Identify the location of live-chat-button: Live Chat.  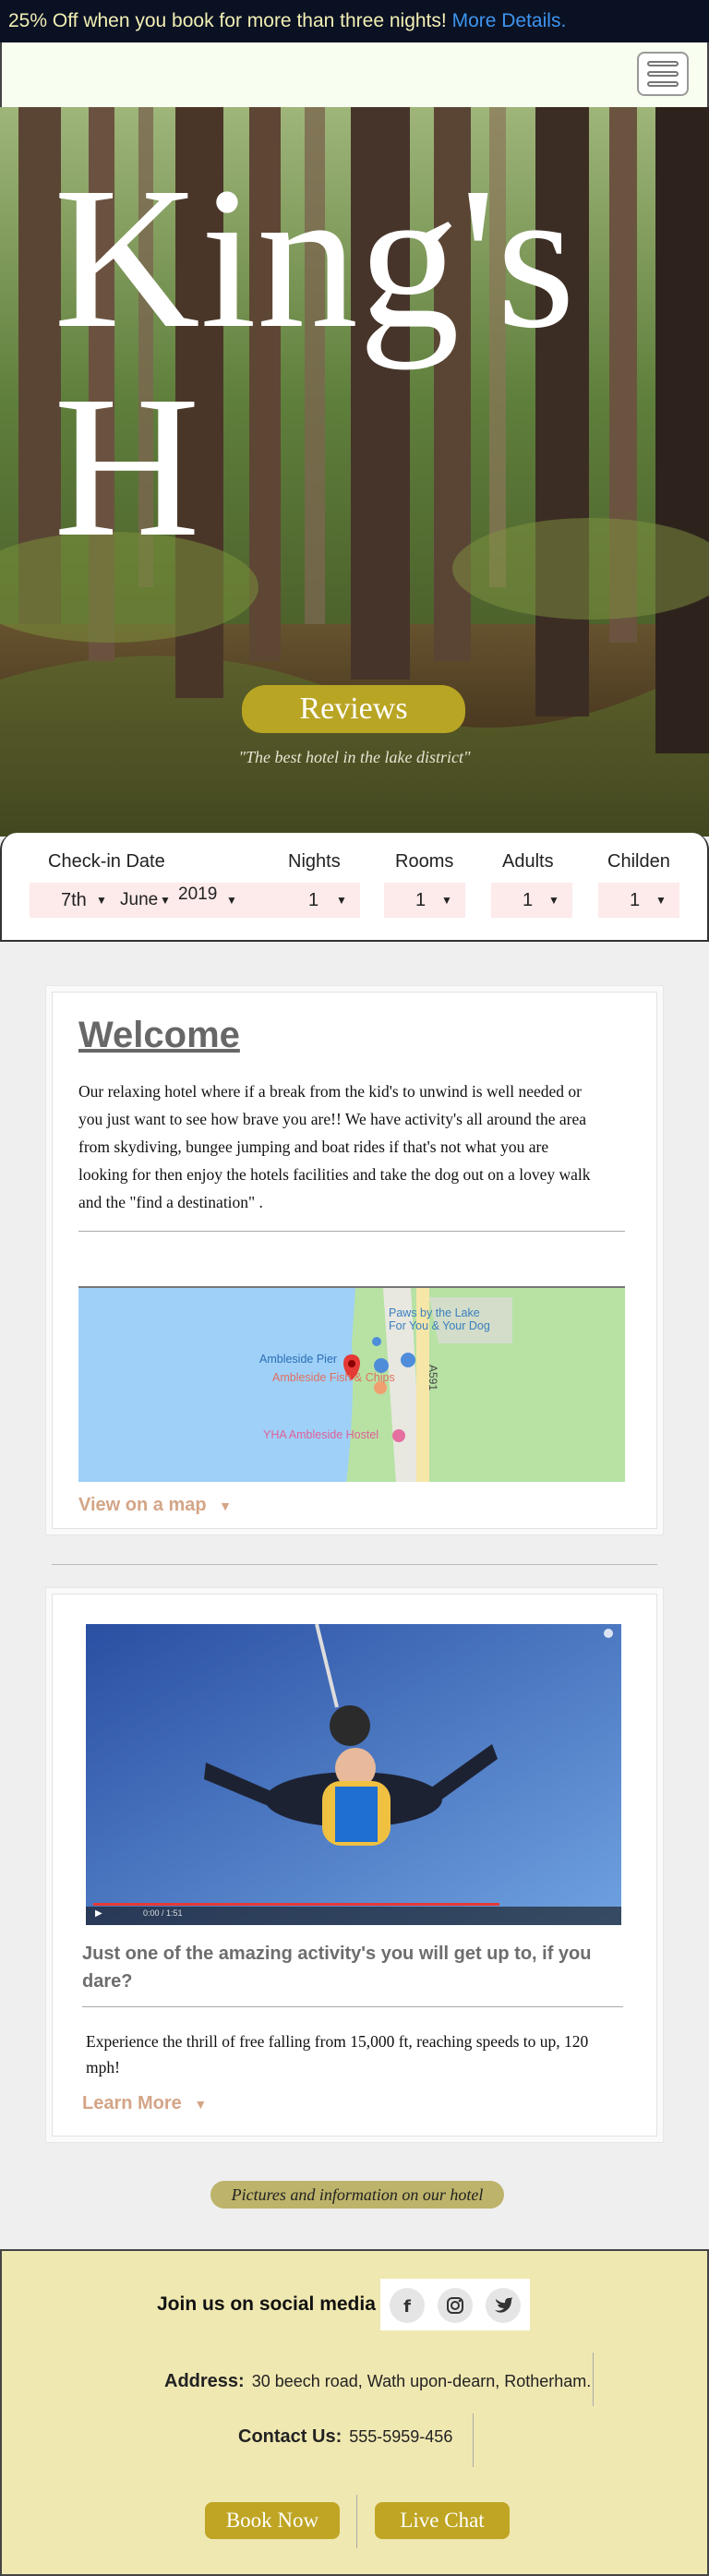
(443, 2520).